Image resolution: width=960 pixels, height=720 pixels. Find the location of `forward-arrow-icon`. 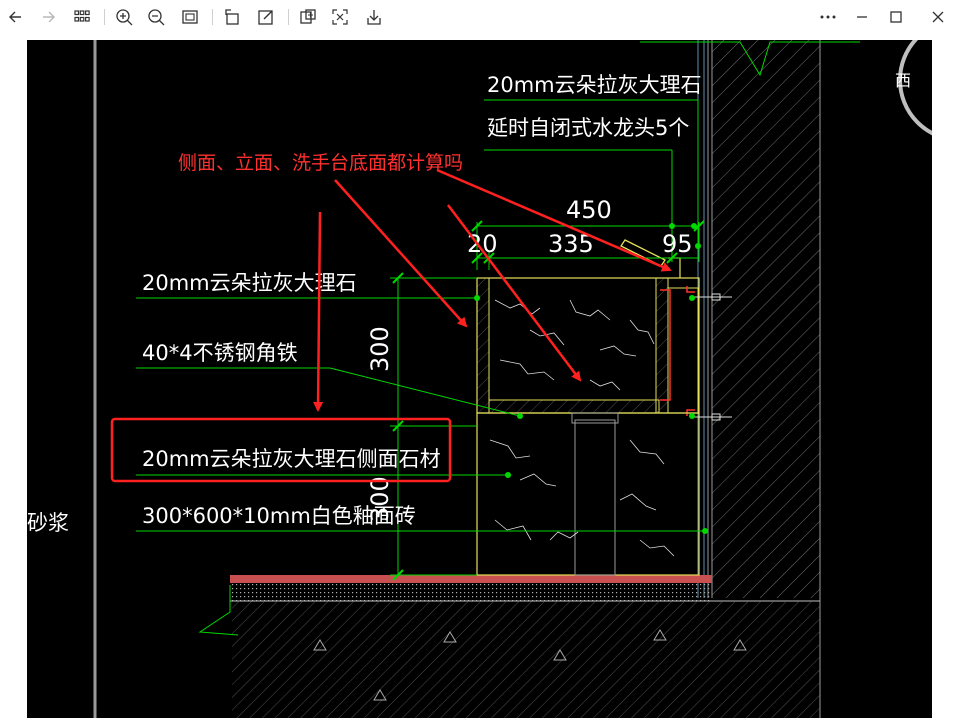

forward-arrow-icon is located at coordinates (49, 17).